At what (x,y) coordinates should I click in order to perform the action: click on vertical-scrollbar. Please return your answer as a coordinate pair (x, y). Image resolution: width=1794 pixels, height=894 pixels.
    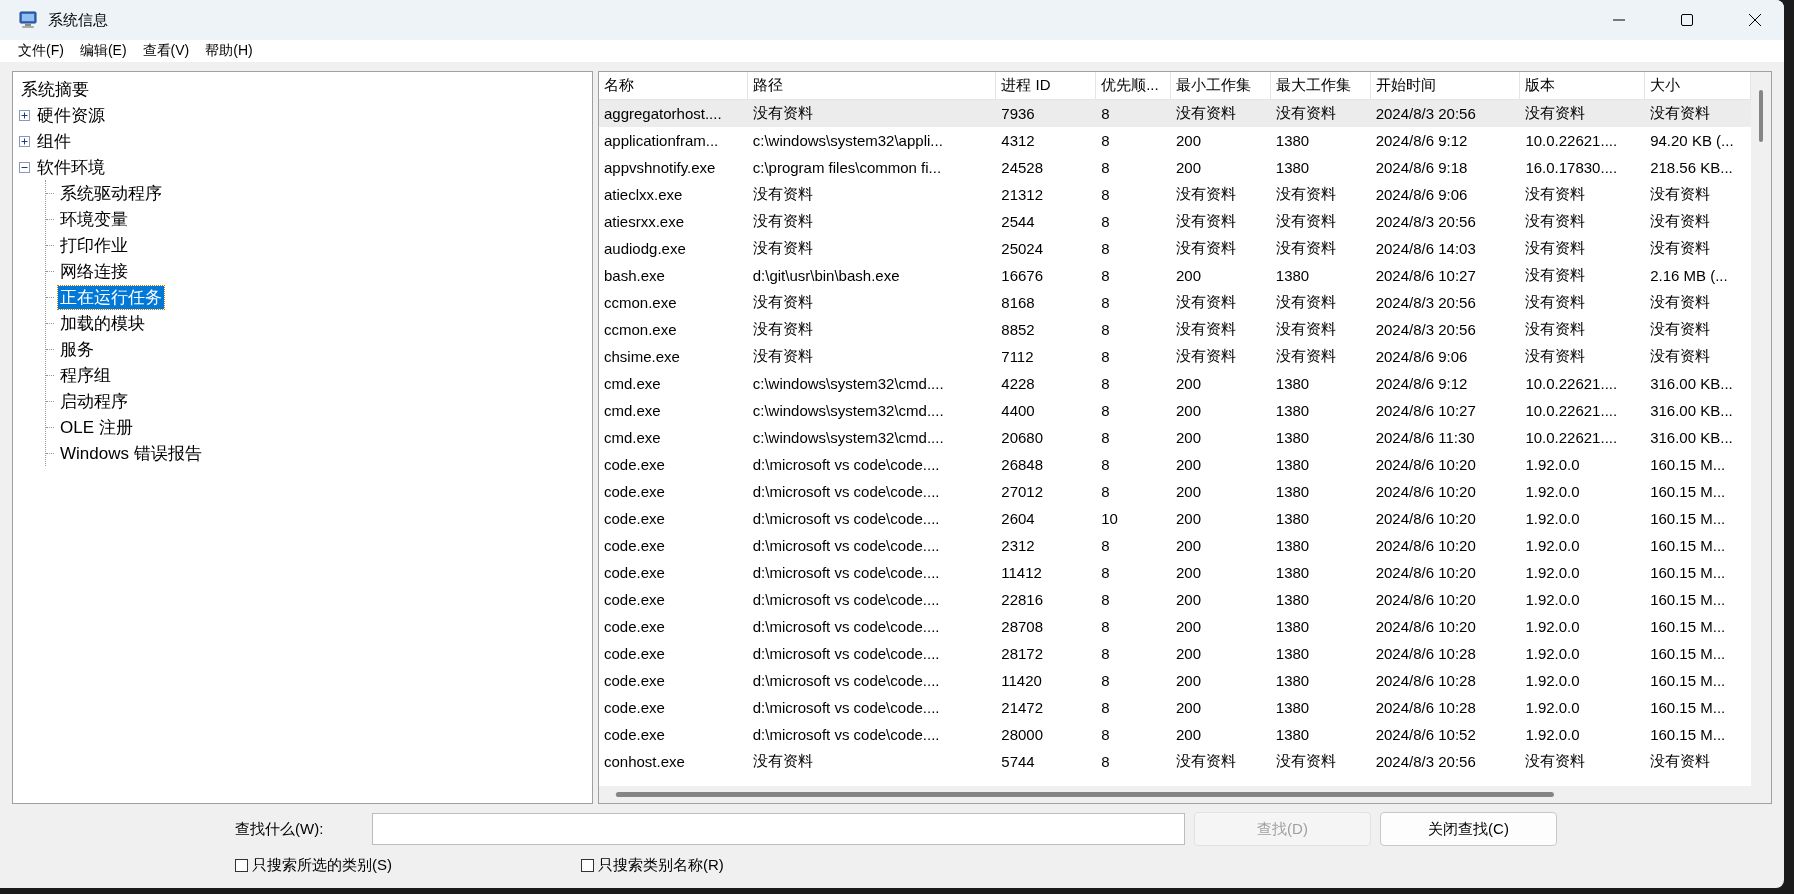
    Looking at the image, I should click on (1761, 437).